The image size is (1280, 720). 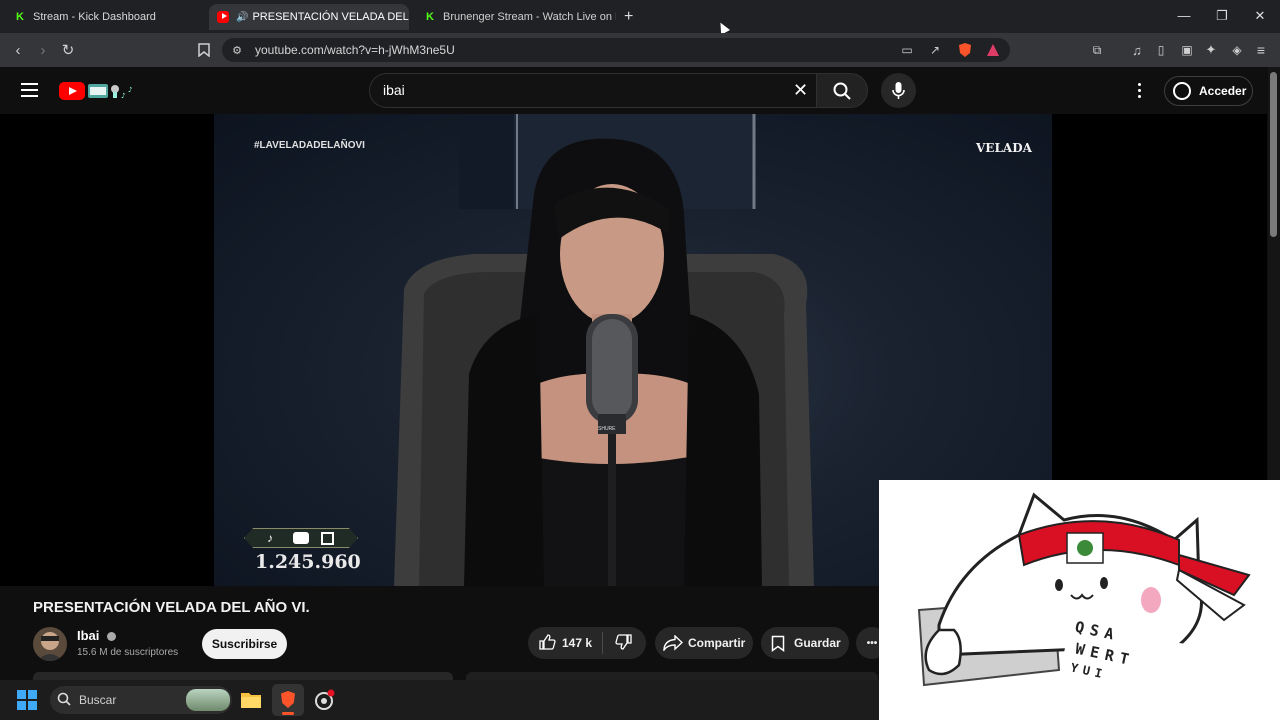 What do you see at coordinates (817, 643) in the screenshot?
I see `save-label: Guardar` at bounding box center [817, 643].